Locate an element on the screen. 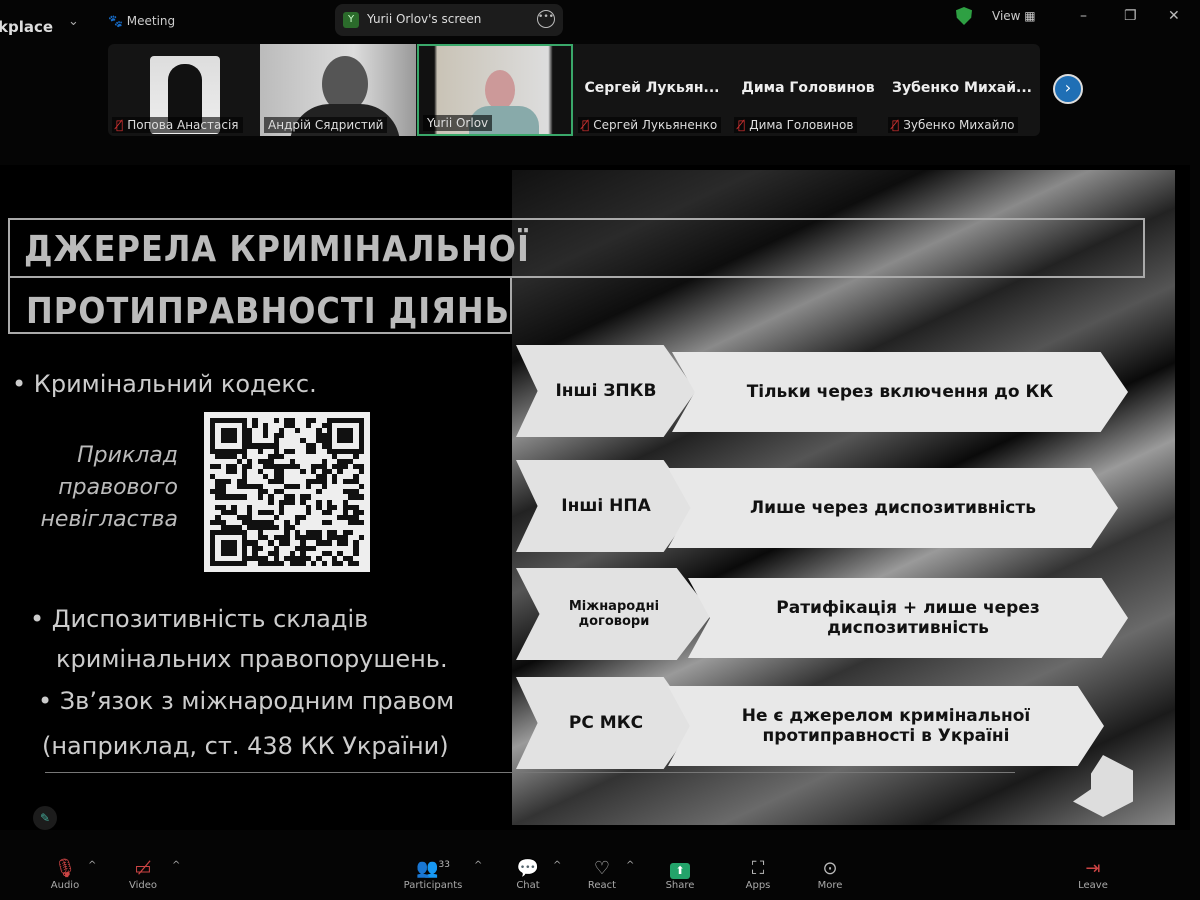  annotate-pen-icon: ✎ is located at coordinates (45, 818).